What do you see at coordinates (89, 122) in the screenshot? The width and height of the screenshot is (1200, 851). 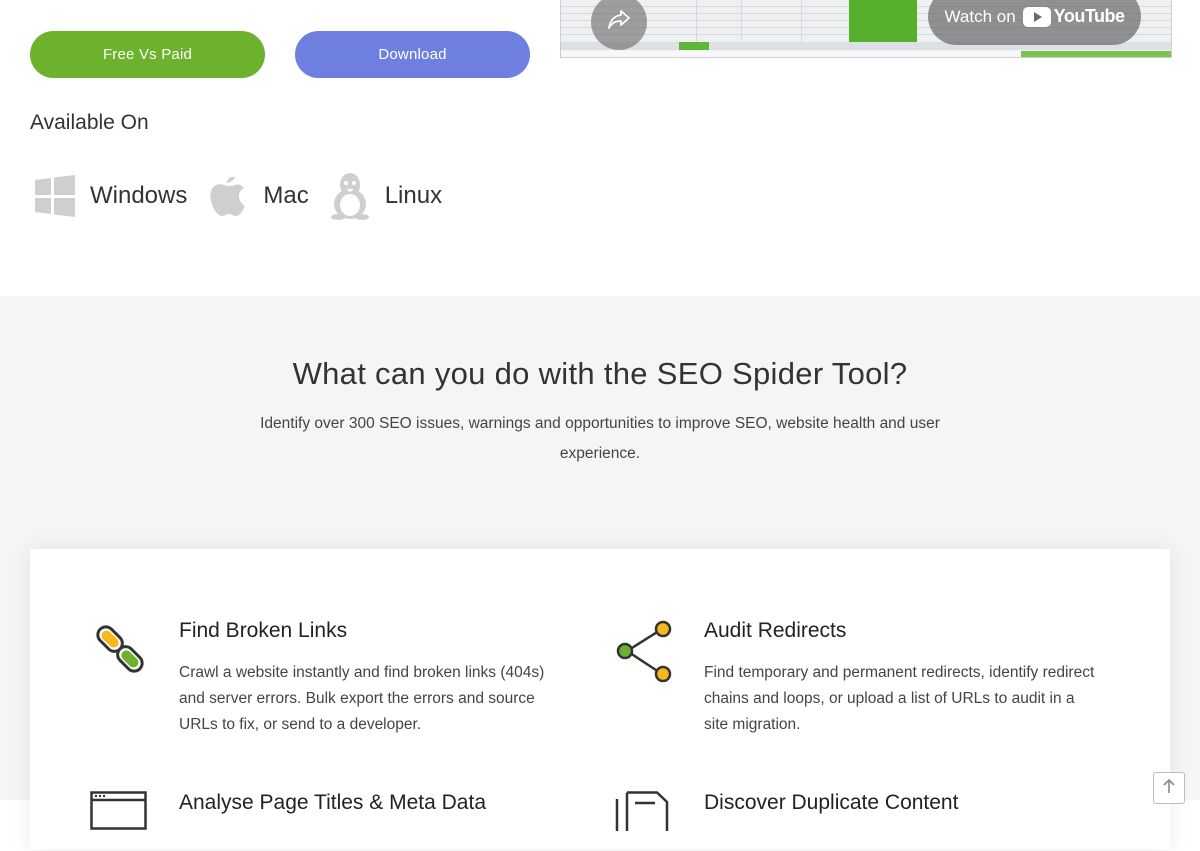 I see `available-on-heading: Available On` at bounding box center [89, 122].